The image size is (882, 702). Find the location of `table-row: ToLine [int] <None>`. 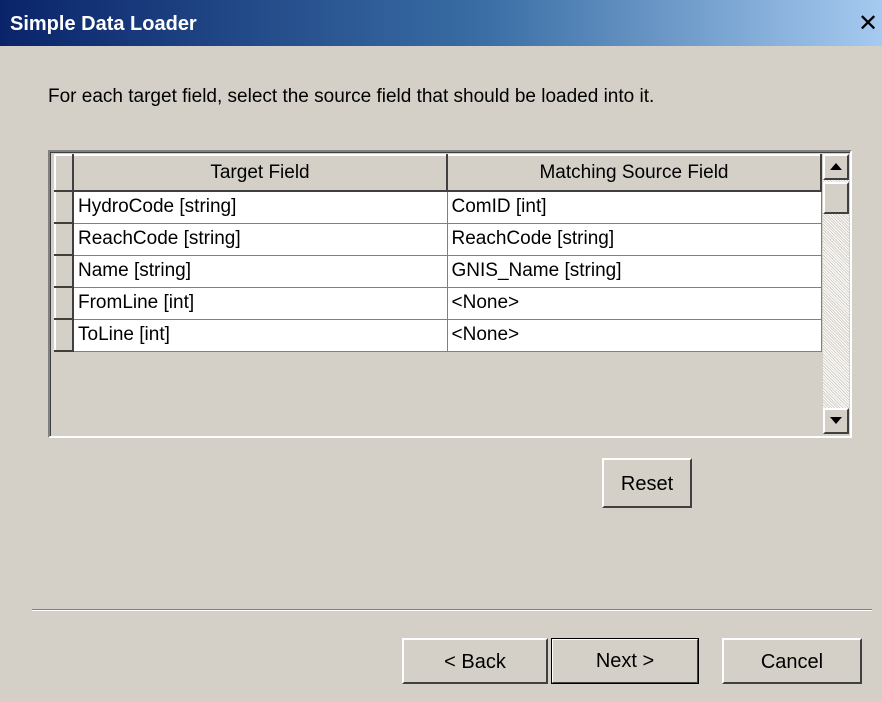

table-row: ToLine [int] <None> is located at coordinates (438, 335).